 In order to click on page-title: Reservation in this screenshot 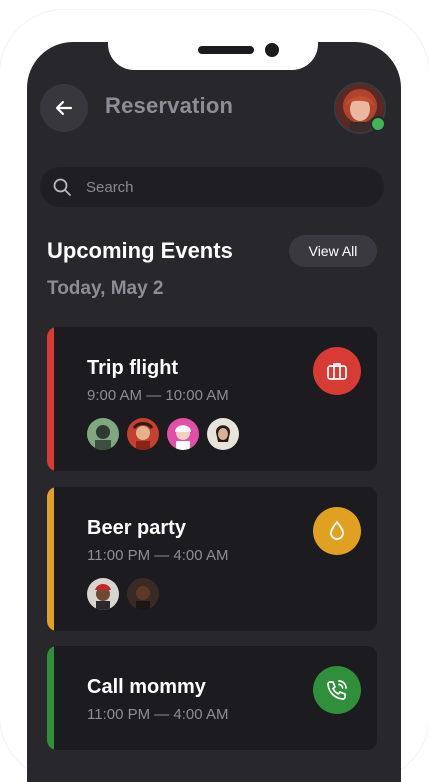, I will do `click(169, 105)`.